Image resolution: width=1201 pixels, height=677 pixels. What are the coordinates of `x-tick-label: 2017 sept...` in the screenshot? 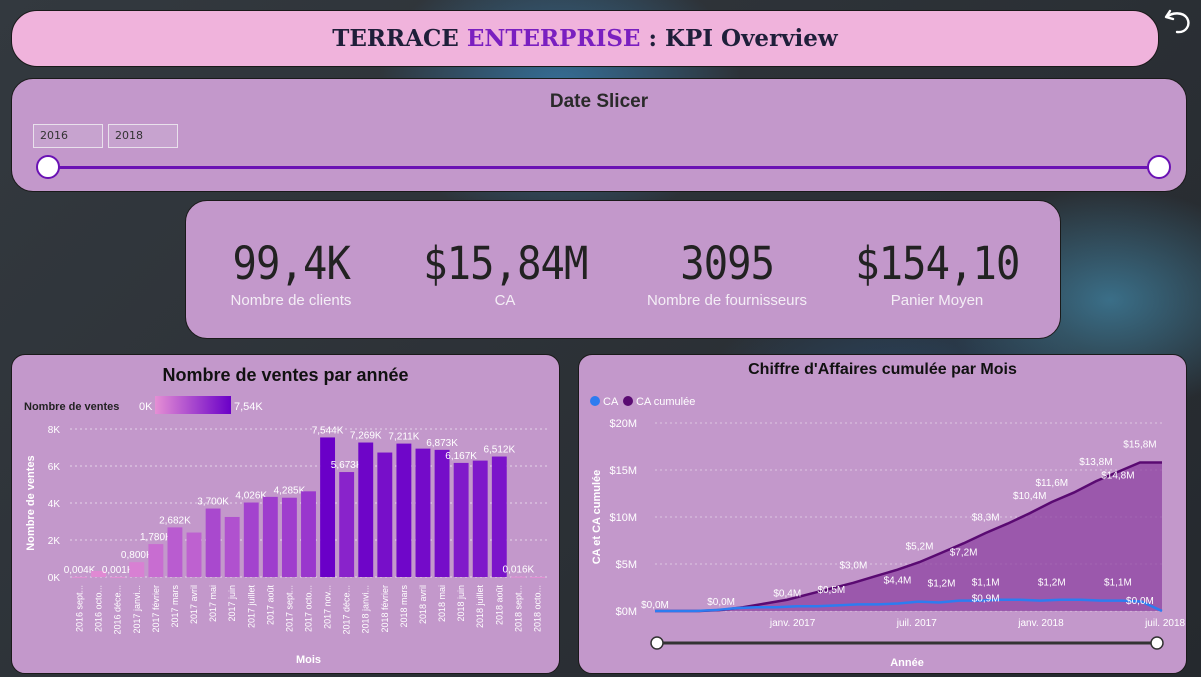 It's located at (289, 608).